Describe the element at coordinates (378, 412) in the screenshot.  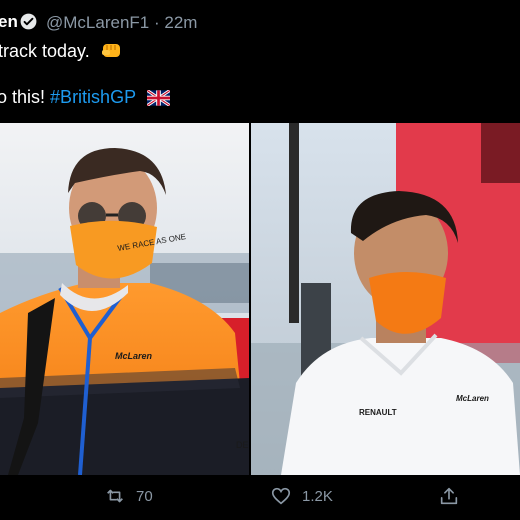
I see `sponsor-logo: RENAULT` at that location.